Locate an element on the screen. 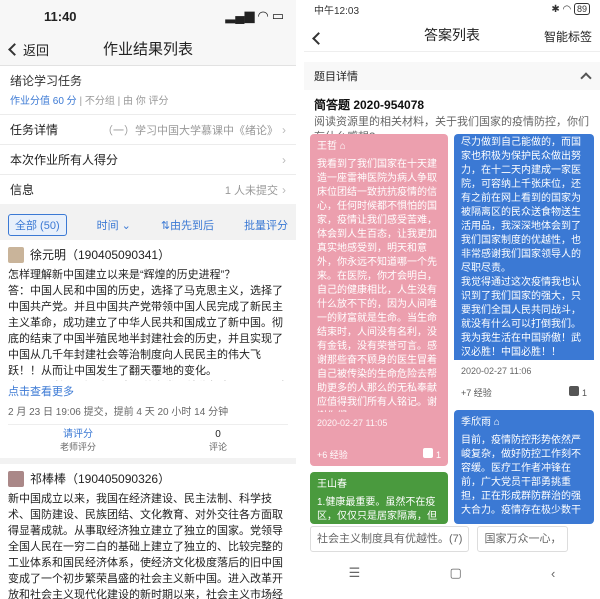  status-bar: 中午12:03 ✱ ◠ 89 is located at coordinates (452, 9).